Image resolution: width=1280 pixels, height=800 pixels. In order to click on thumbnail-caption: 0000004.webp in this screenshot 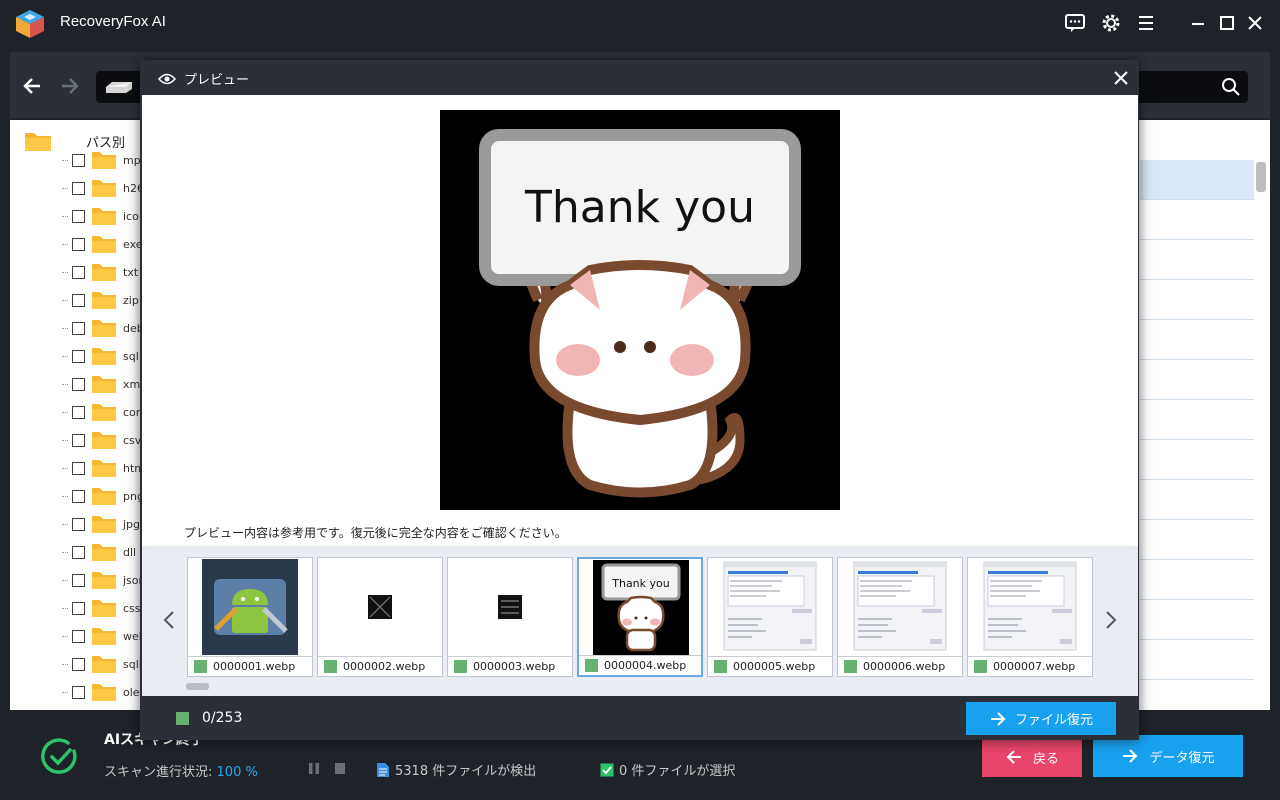, I will do `click(640, 665)`.